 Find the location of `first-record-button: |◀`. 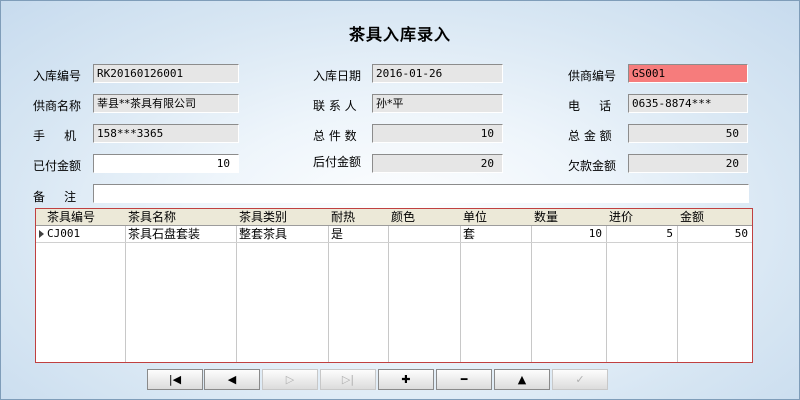

first-record-button: |◀ is located at coordinates (175, 379).